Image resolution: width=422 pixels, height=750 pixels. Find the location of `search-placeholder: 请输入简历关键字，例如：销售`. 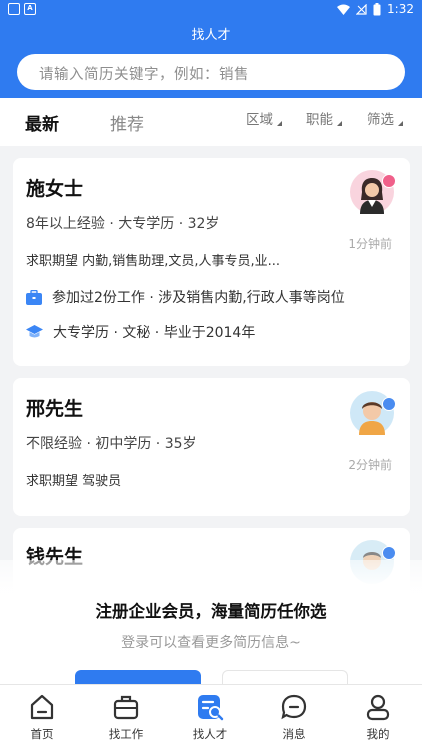

search-placeholder: 请输入简历关键字，例如：销售 is located at coordinates (144, 75).